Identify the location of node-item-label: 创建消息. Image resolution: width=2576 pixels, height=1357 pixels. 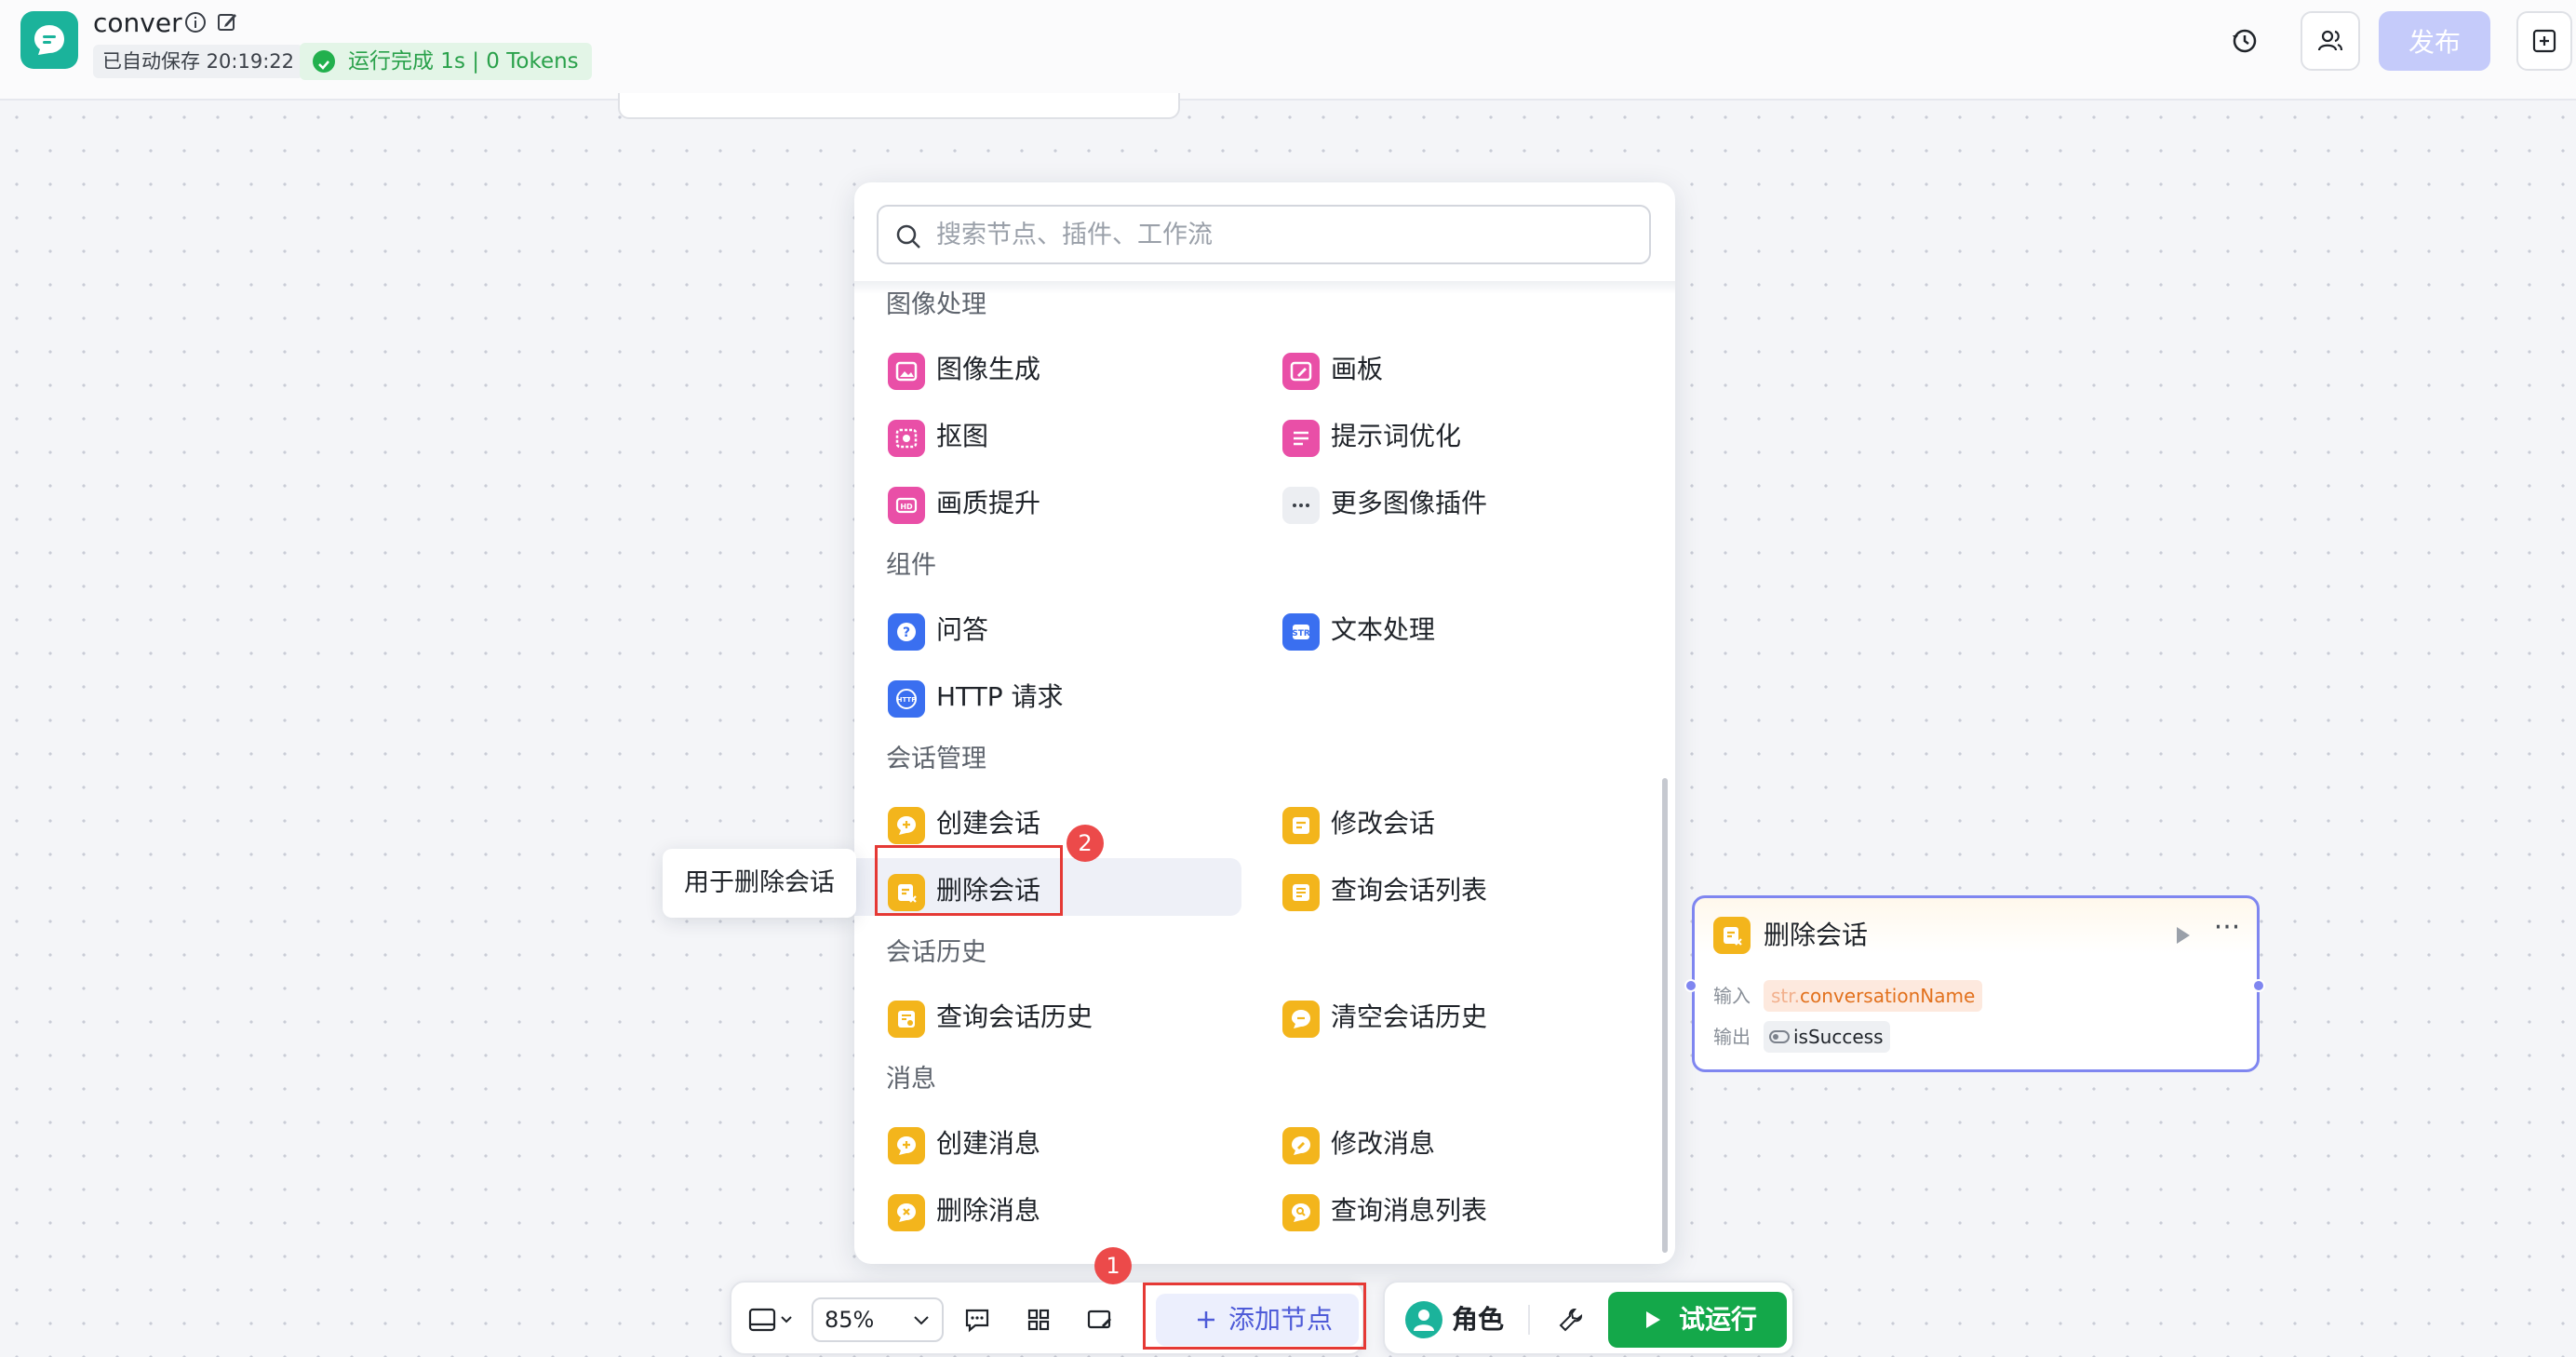
(988, 1143).